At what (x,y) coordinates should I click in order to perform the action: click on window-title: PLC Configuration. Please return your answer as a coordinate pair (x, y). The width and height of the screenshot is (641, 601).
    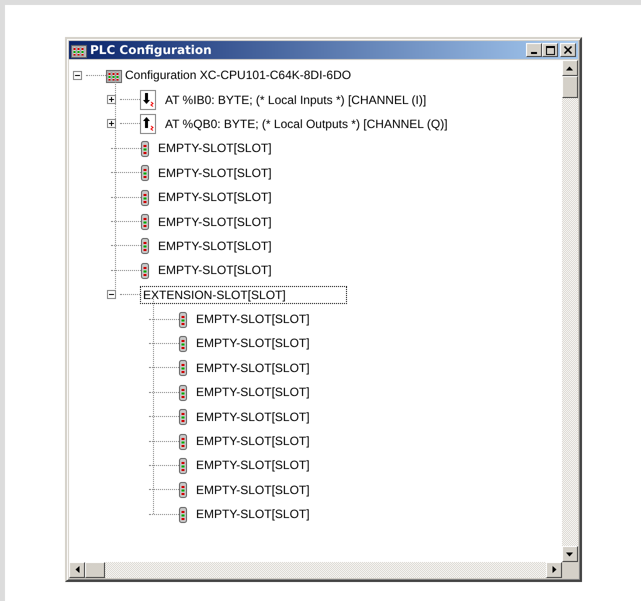
    Looking at the image, I should click on (151, 50).